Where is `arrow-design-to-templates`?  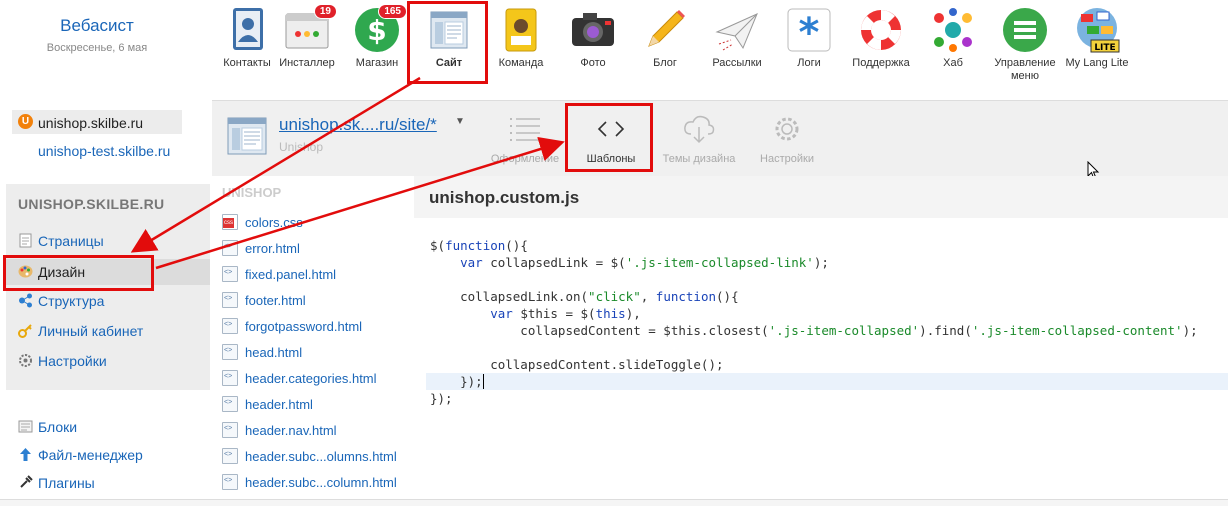
arrow-design-to-templates is located at coordinates (360, 203).